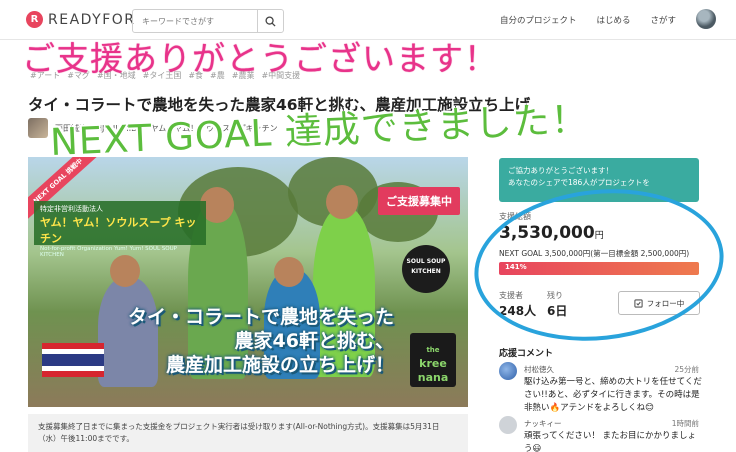  I want to click on highlight-circle, so click(599, 265).